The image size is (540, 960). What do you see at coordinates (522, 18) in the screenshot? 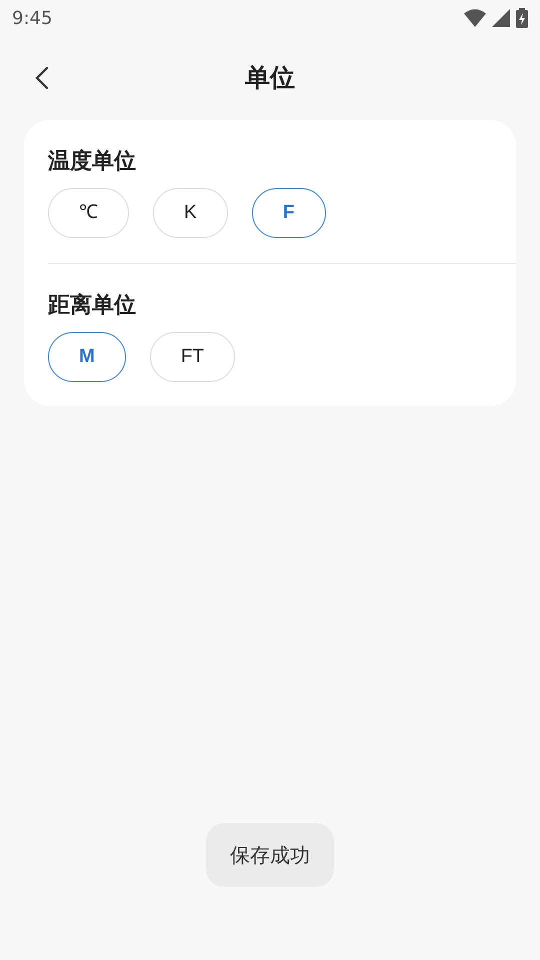
I see `battery-icon` at bounding box center [522, 18].